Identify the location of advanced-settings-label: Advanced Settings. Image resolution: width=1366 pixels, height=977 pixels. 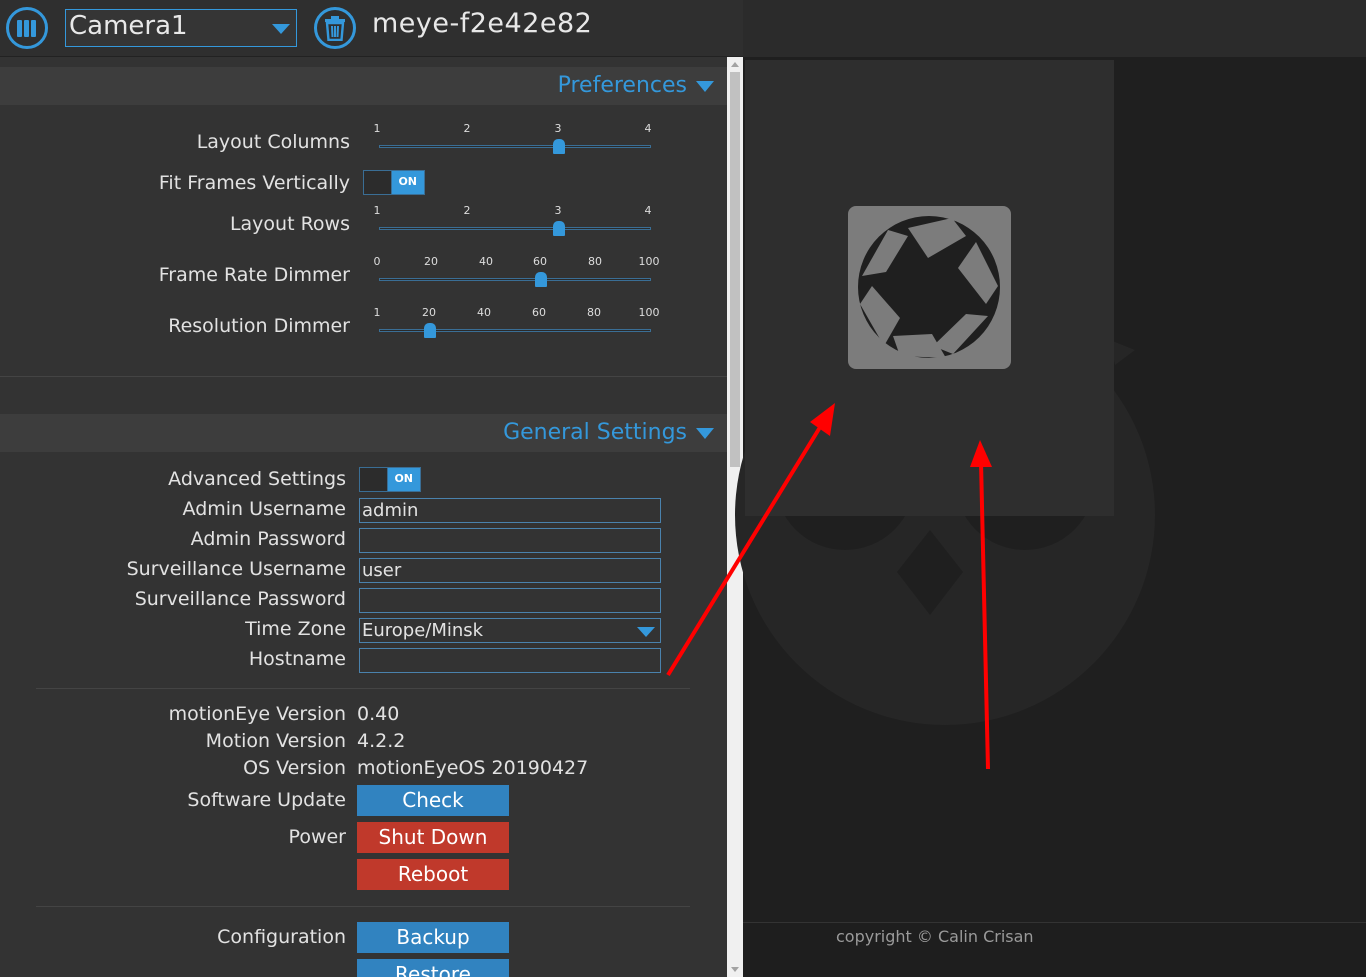
(257, 479).